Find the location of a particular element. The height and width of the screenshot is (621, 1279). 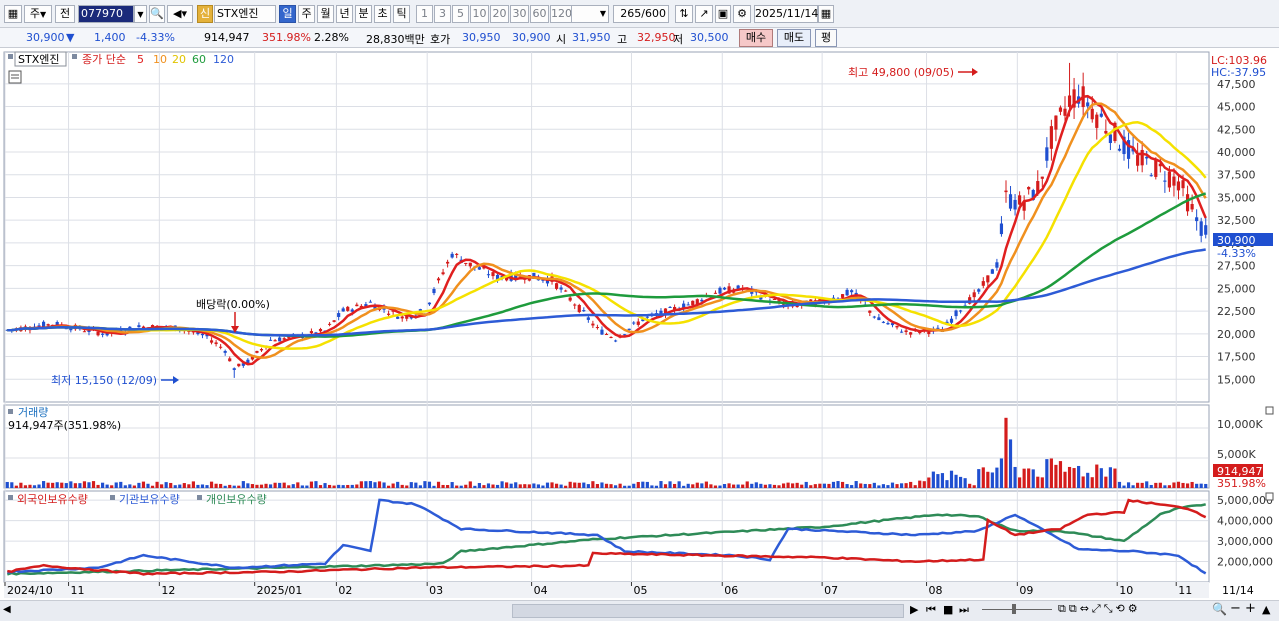

low-price: 30,500 is located at coordinates (709, 37).